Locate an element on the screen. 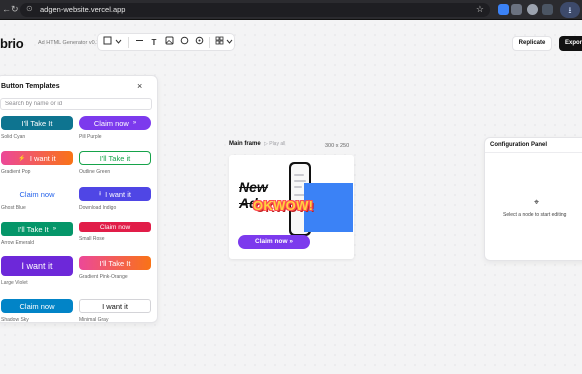 The height and width of the screenshot is (374, 582). back-icon: ← is located at coordinates (6, 9).